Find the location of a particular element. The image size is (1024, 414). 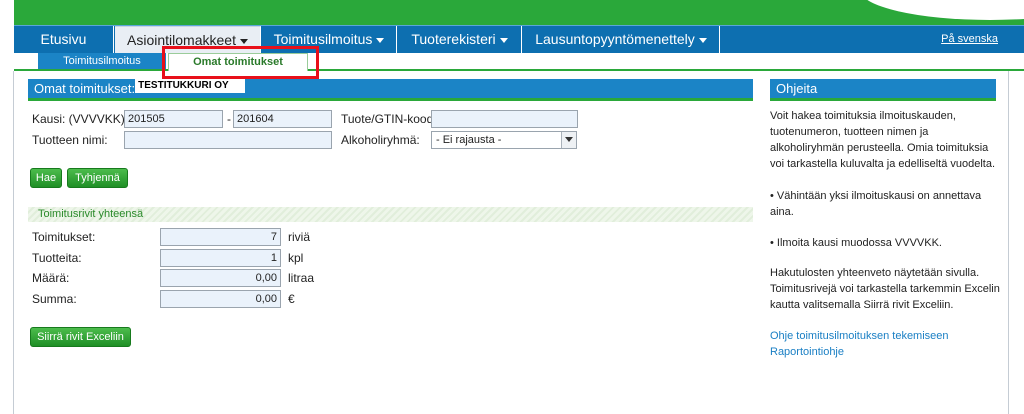

help-paragraph-period-format: • Ilmoita kausi muodossa VVVVKK. is located at coordinates (856, 243).